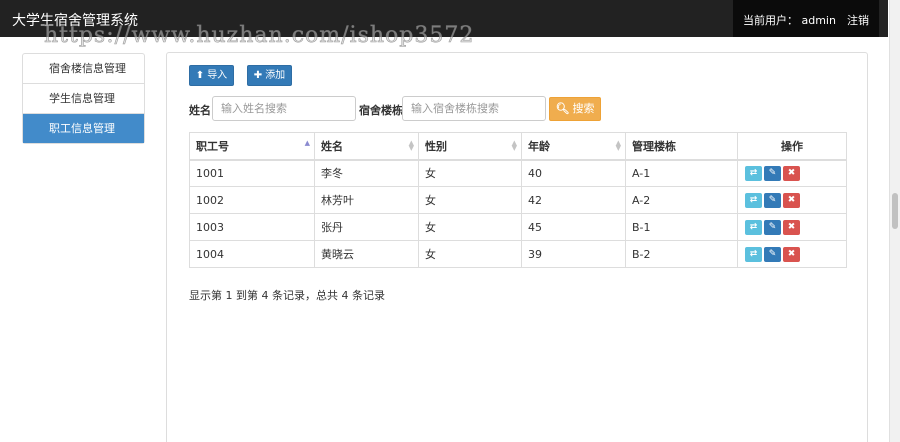 This screenshot has height=442, width=900. What do you see at coordinates (287, 295) in the screenshot?
I see `pagination-summary: 显示第 1 到第 4 条记录，总共 4 条记录` at bounding box center [287, 295].